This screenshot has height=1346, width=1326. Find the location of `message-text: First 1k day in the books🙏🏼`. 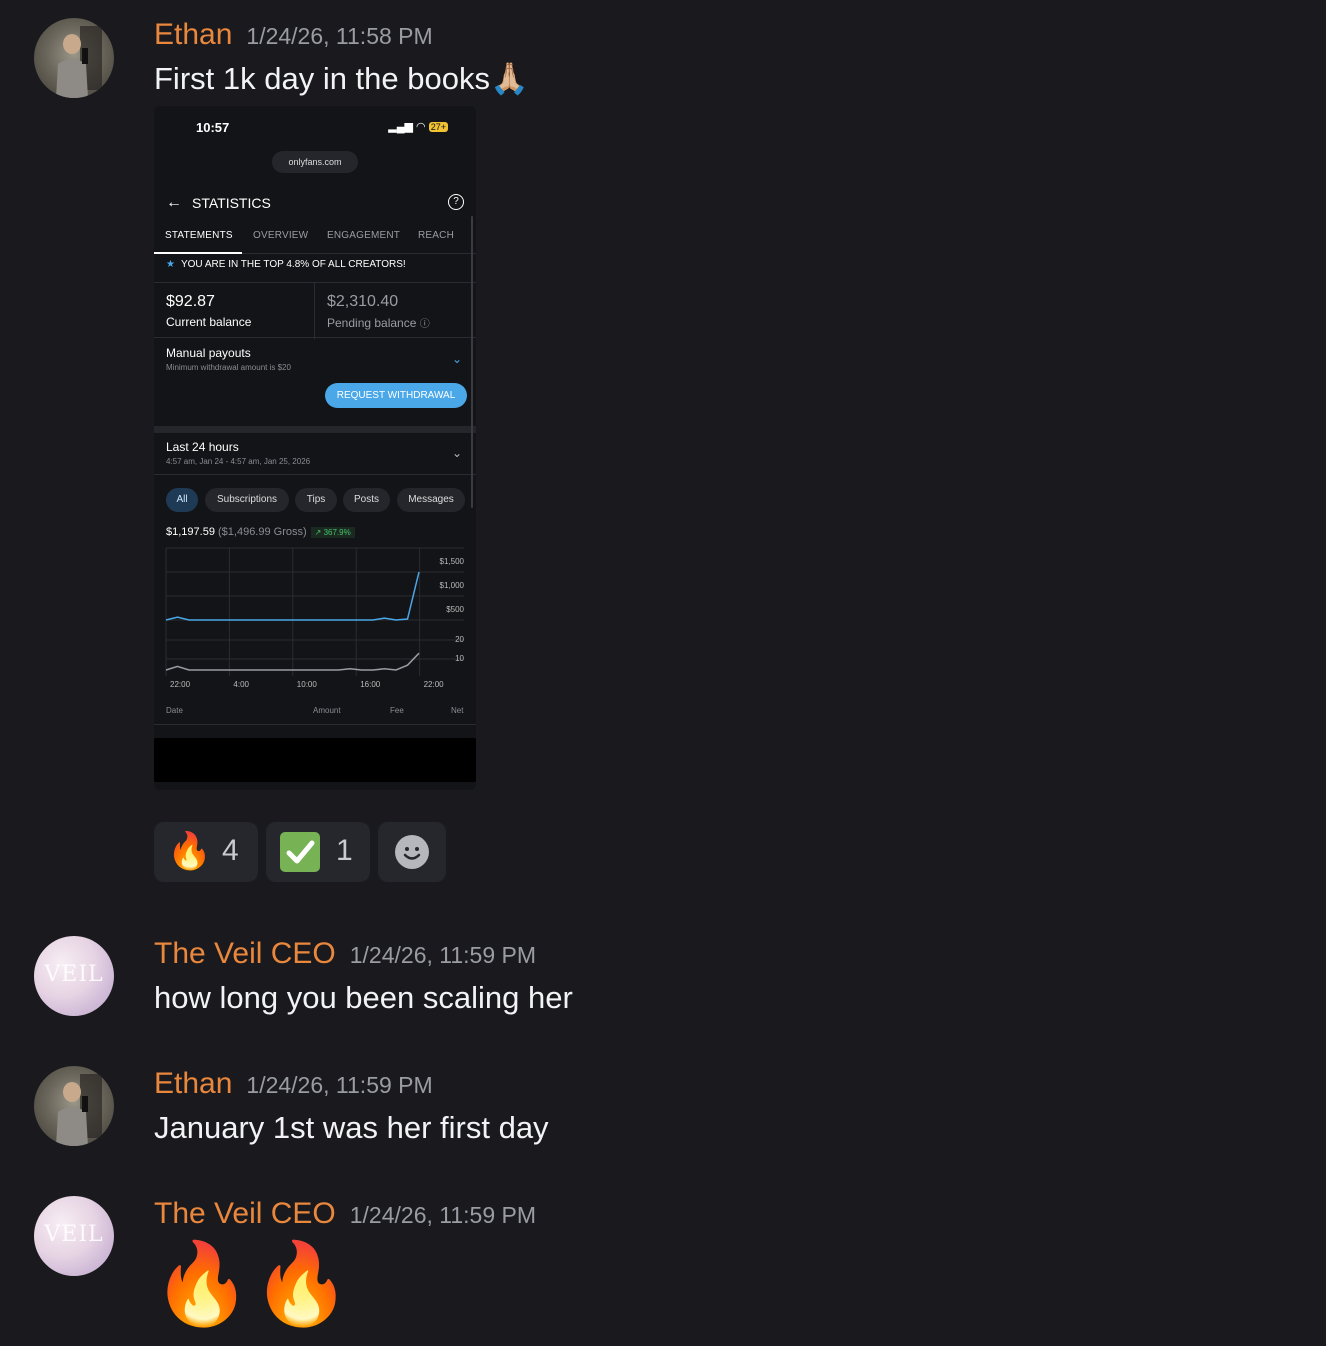

message-text: First 1k day in the books🙏🏼 is located at coordinates (341, 78).